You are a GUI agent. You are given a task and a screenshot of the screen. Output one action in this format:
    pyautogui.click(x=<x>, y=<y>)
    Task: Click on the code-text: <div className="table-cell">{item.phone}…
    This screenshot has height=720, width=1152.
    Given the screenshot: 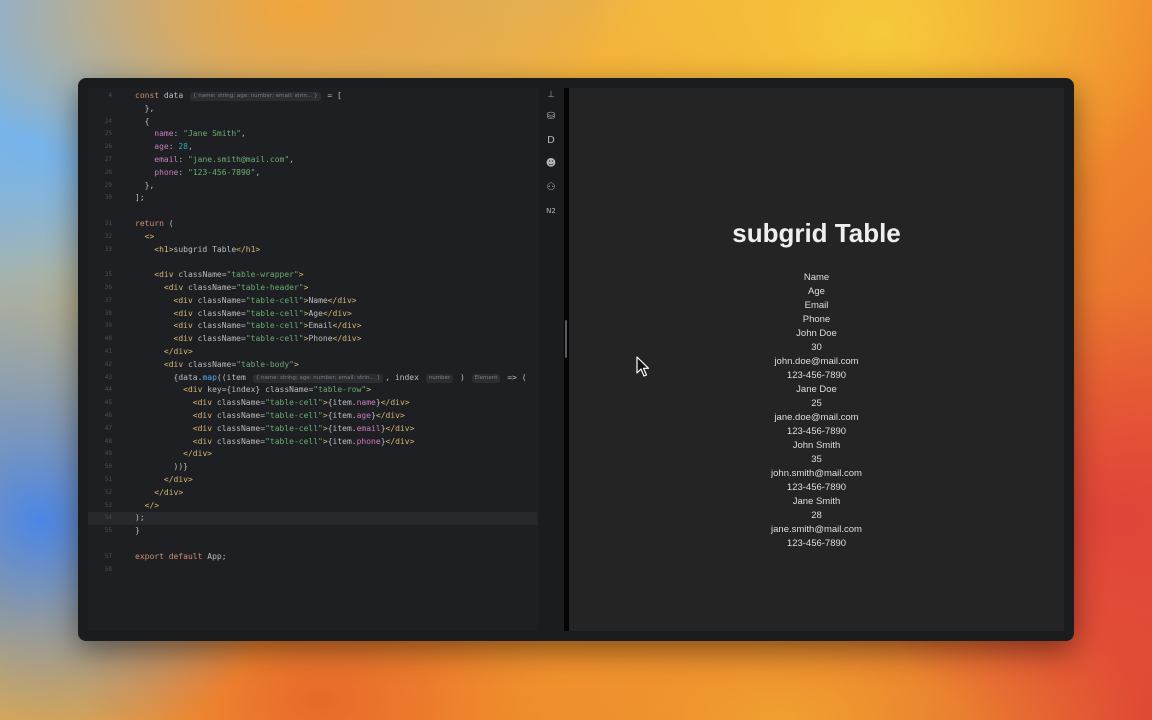 What is the action you would take?
    pyautogui.click(x=275, y=442)
    